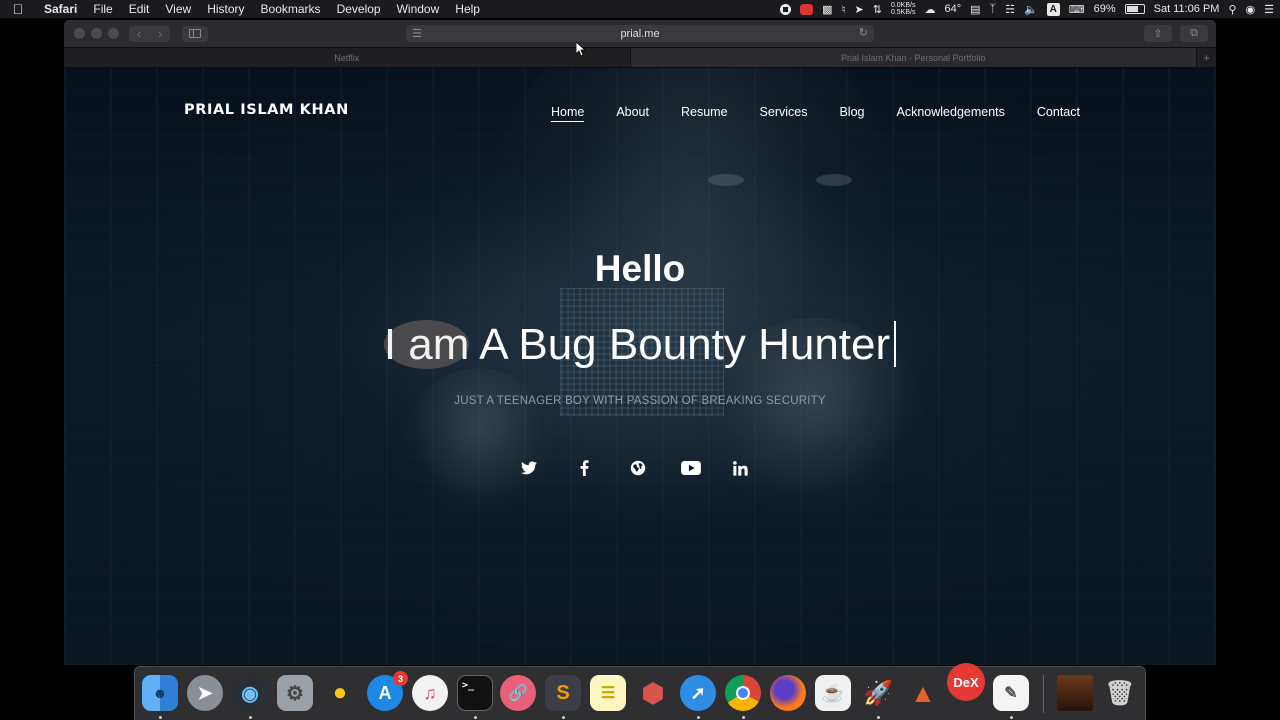  I want to click on launchpad-icon: ➤, so click(205, 693).